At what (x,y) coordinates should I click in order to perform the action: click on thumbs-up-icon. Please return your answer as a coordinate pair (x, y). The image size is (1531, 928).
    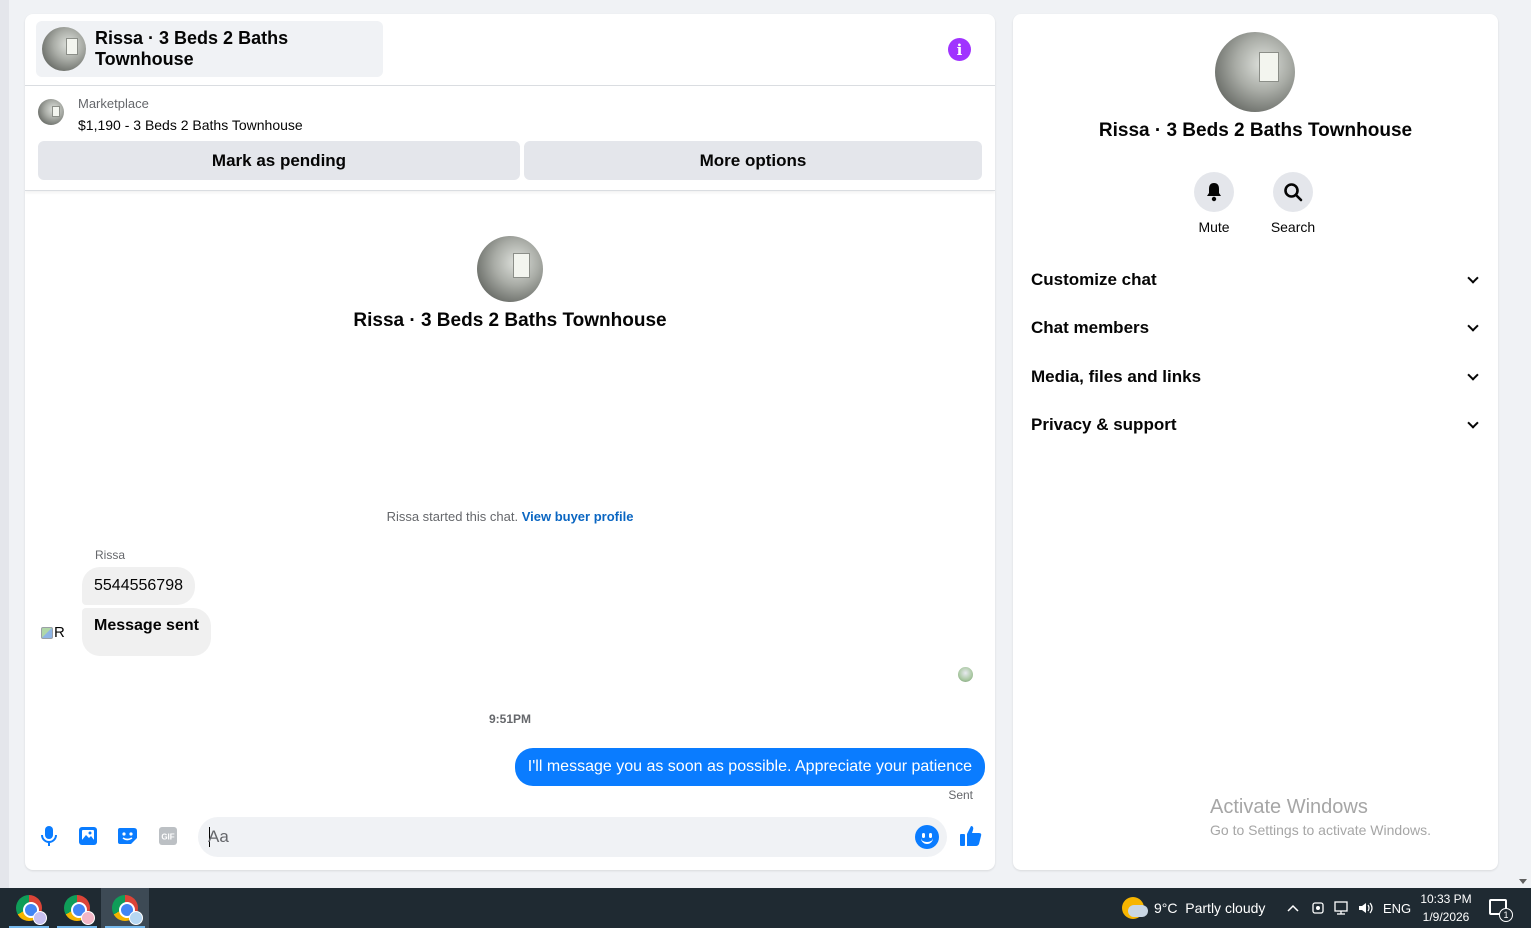
    Looking at the image, I should click on (971, 836).